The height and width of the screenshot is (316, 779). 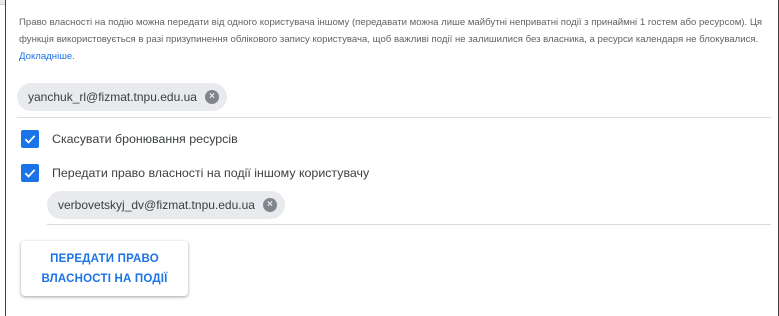 I want to click on cancel-resource-bookings-checkbox, so click(x=30, y=139).